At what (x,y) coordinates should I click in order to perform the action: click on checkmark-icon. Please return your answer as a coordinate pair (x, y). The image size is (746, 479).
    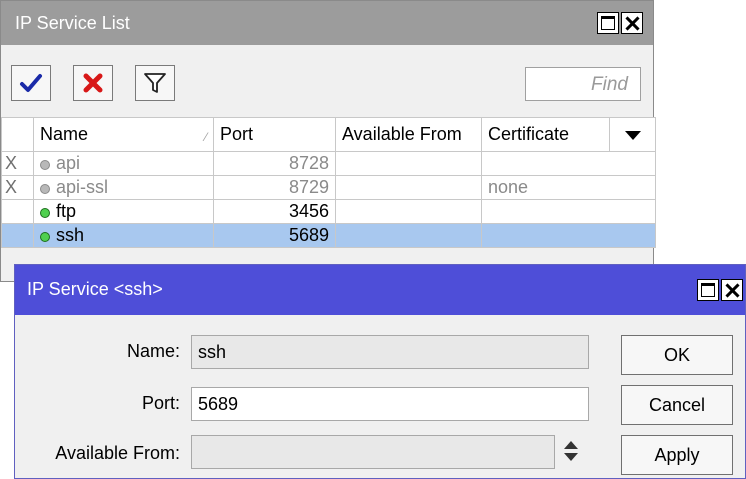
    Looking at the image, I should click on (31, 83).